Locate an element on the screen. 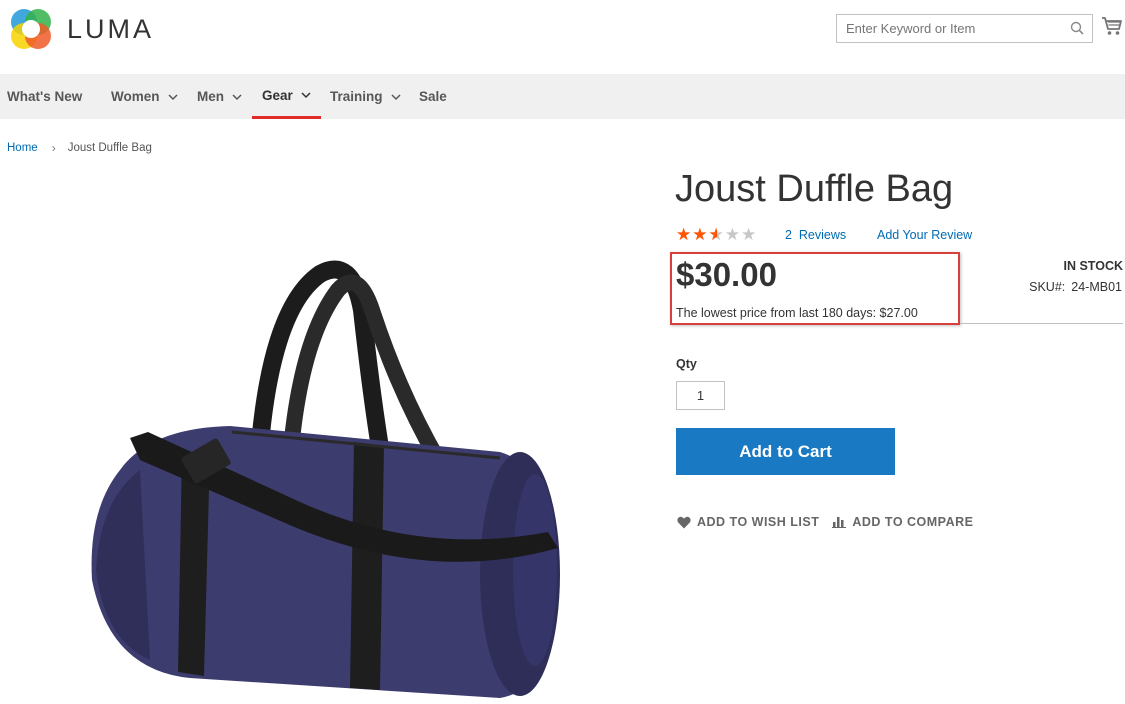 The width and height of the screenshot is (1125, 704). qty-input is located at coordinates (700, 395).